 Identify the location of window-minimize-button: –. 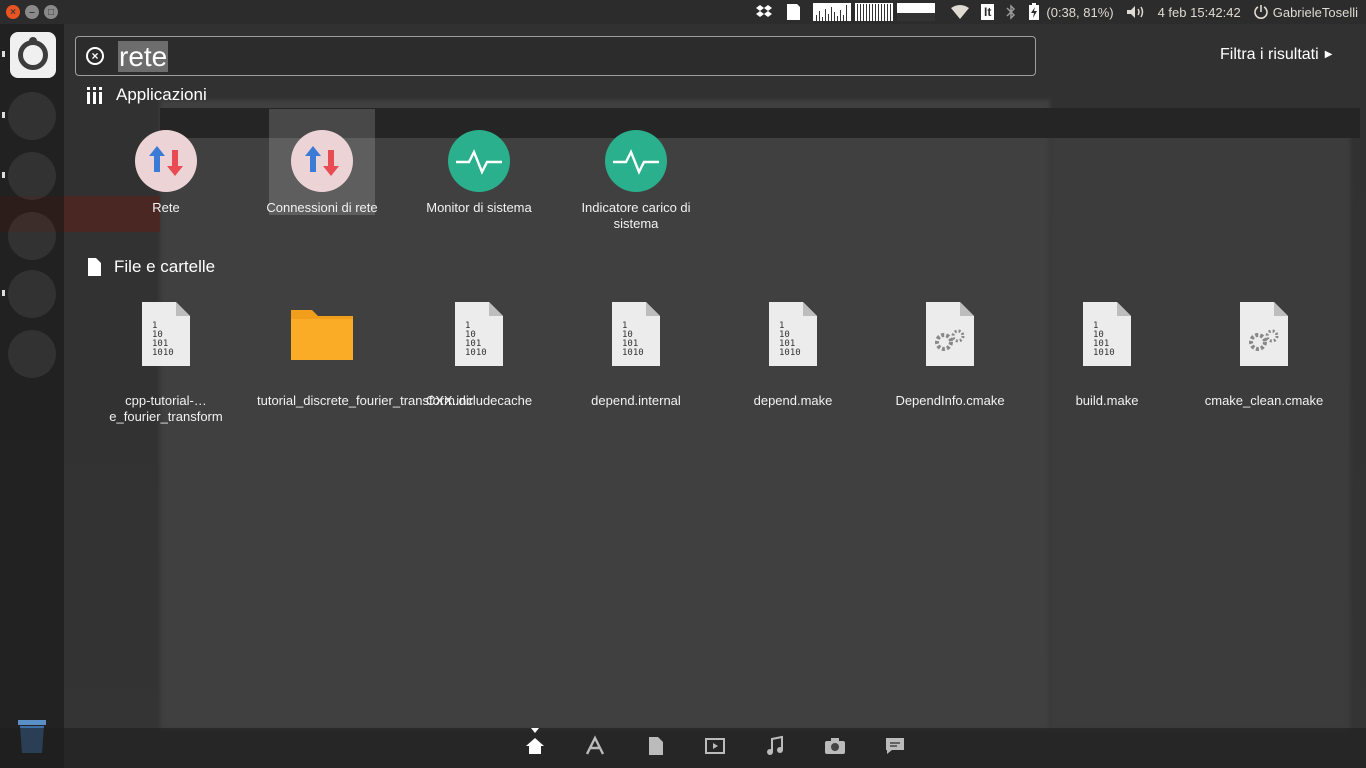
(32, 12).